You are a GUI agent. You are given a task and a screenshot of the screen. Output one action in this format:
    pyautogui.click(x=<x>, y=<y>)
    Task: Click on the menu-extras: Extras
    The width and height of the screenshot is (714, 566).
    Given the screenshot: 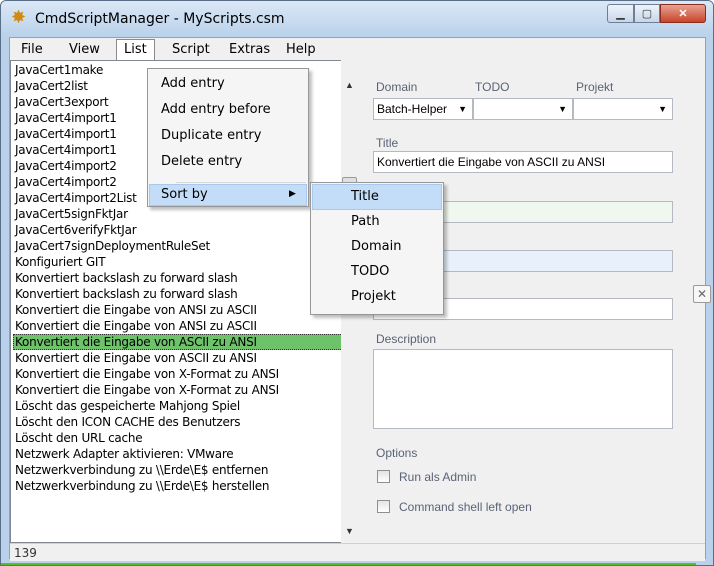 What is the action you would take?
    pyautogui.click(x=249, y=49)
    